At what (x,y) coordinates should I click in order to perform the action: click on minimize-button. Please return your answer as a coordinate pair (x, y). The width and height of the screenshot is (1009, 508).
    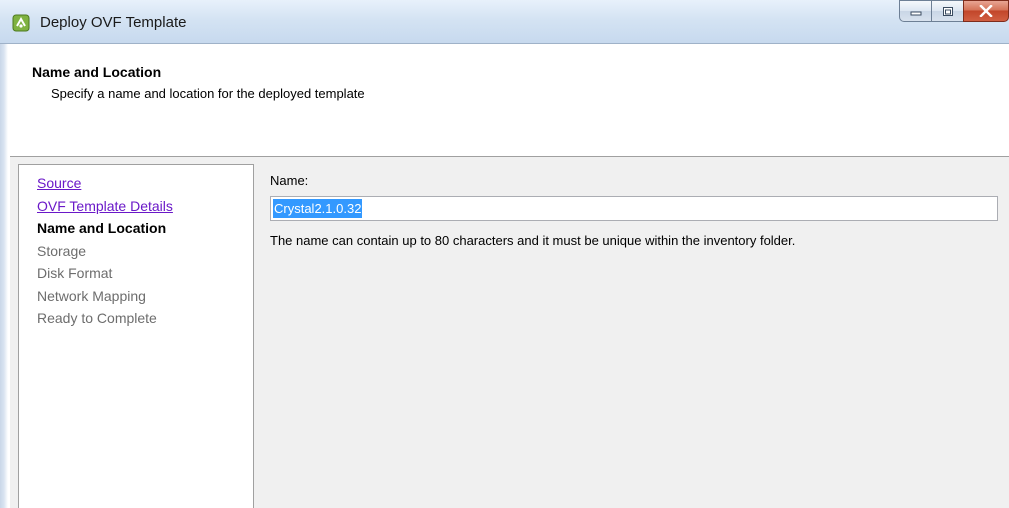
    Looking at the image, I should click on (915, 11).